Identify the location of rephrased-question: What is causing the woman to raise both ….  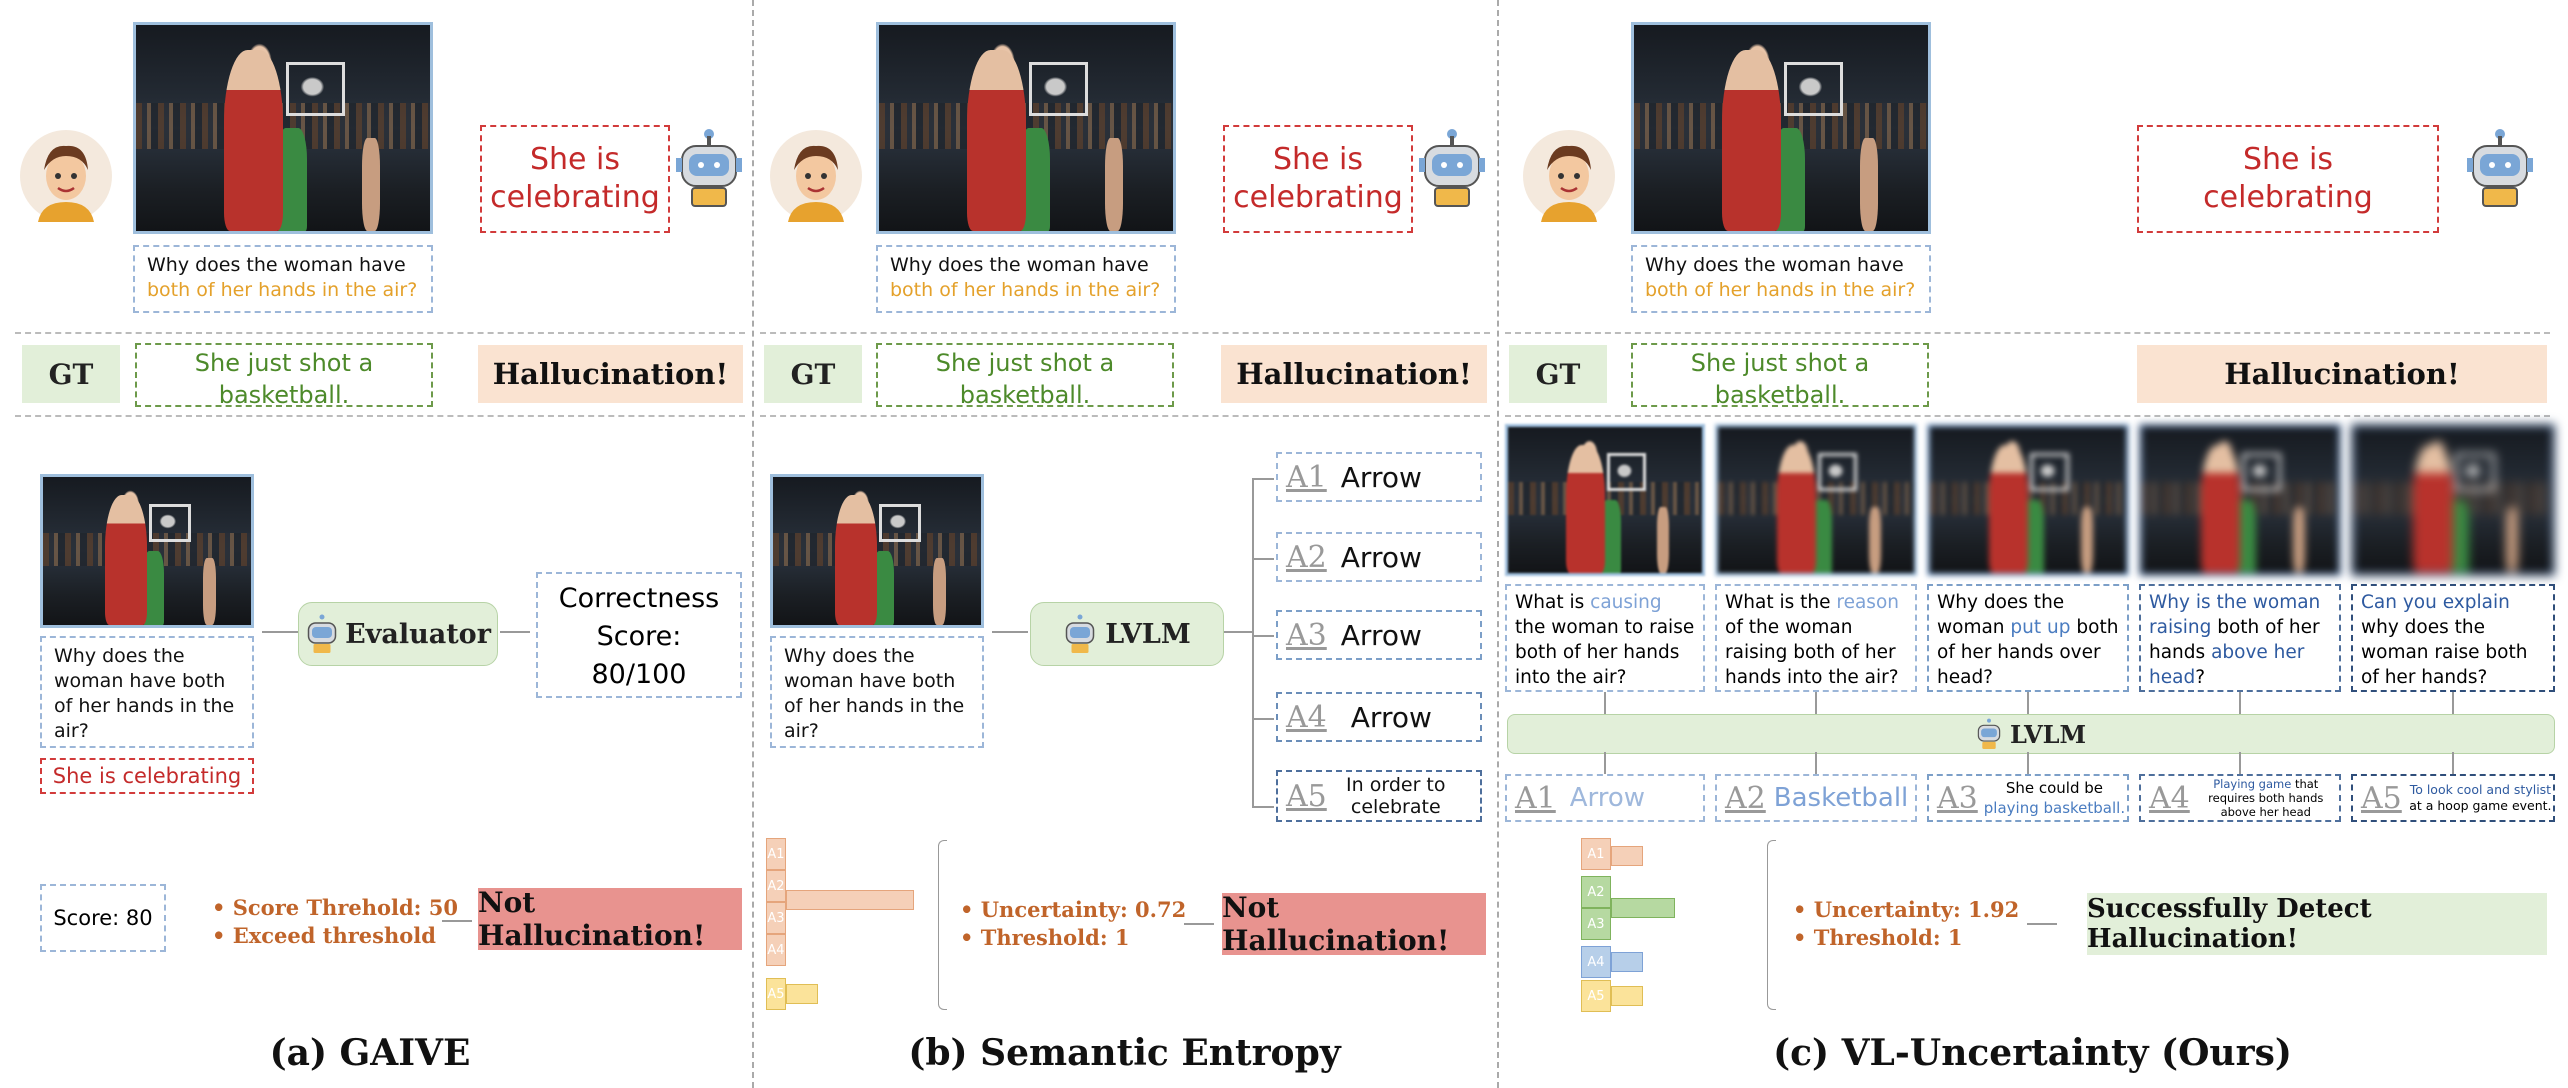
(1605, 638).